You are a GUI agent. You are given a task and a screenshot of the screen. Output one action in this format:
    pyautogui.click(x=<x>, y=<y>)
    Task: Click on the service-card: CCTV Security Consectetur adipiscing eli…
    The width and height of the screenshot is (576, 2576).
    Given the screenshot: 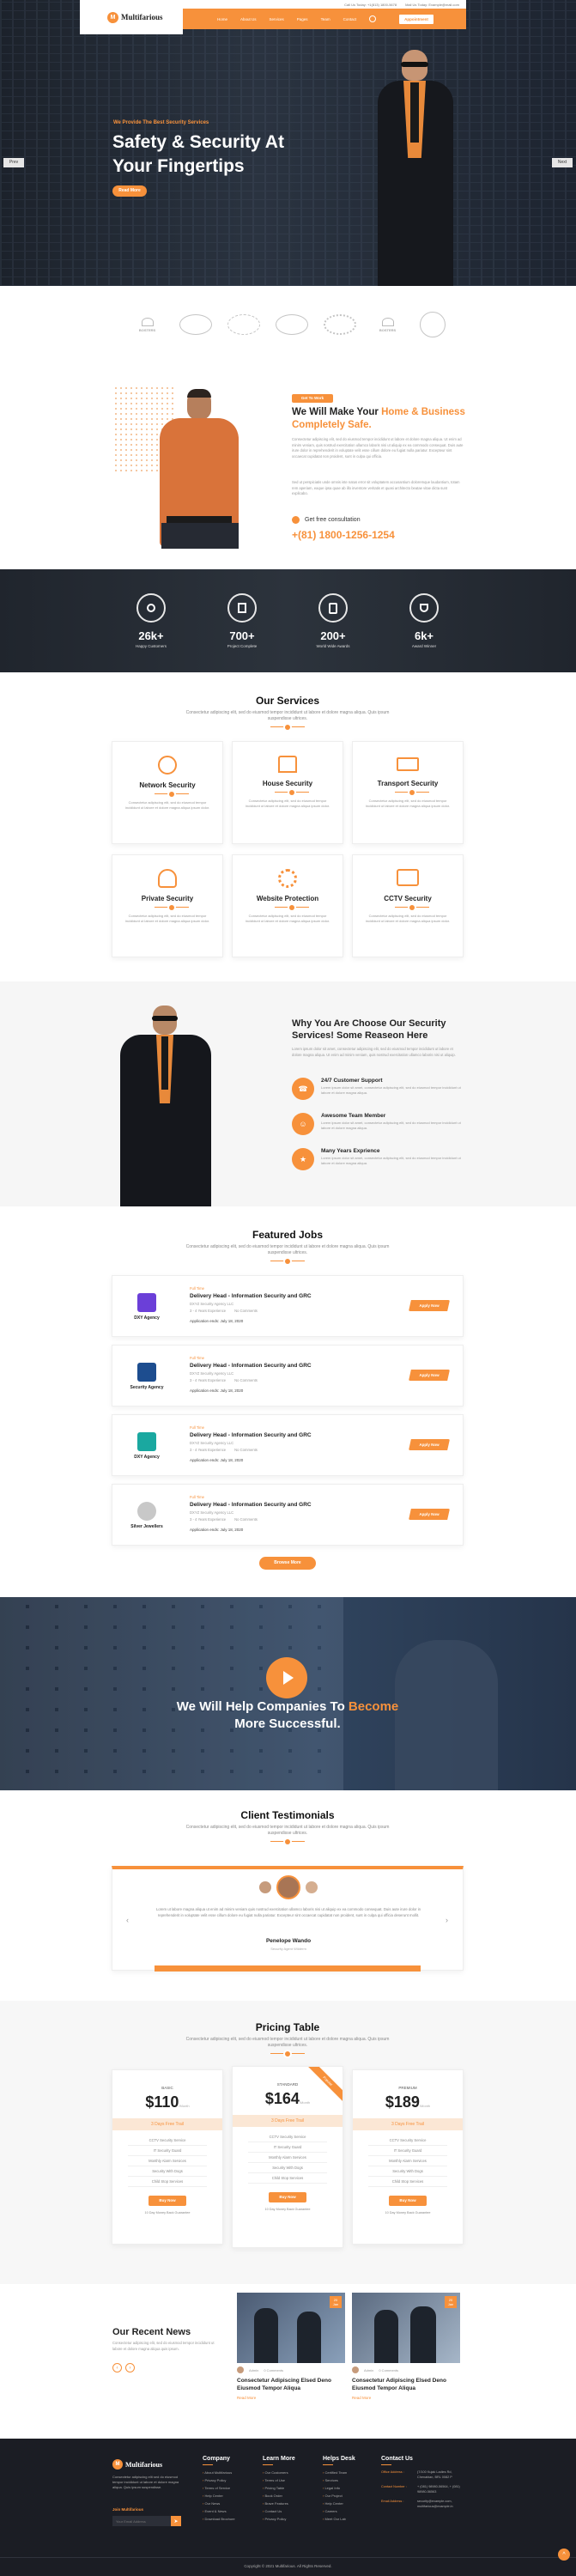 What is the action you would take?
    pyautogui.click(x=408, y=906)
    